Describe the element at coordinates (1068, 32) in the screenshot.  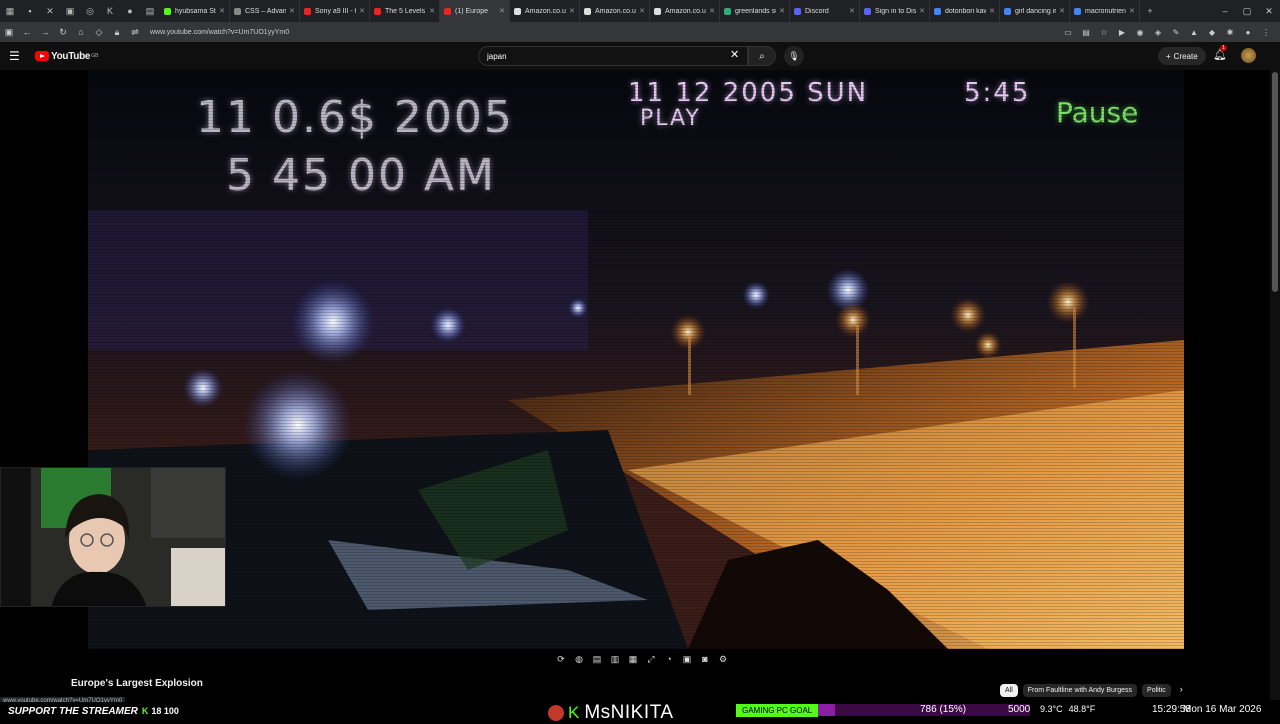
I see `cast-icon: ▭` at that location.